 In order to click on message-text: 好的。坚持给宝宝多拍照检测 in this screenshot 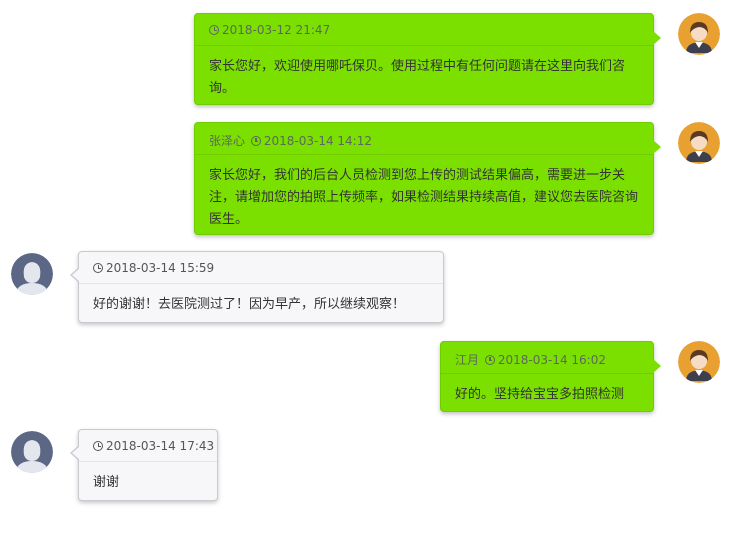, I will do `click(540, 394)`.